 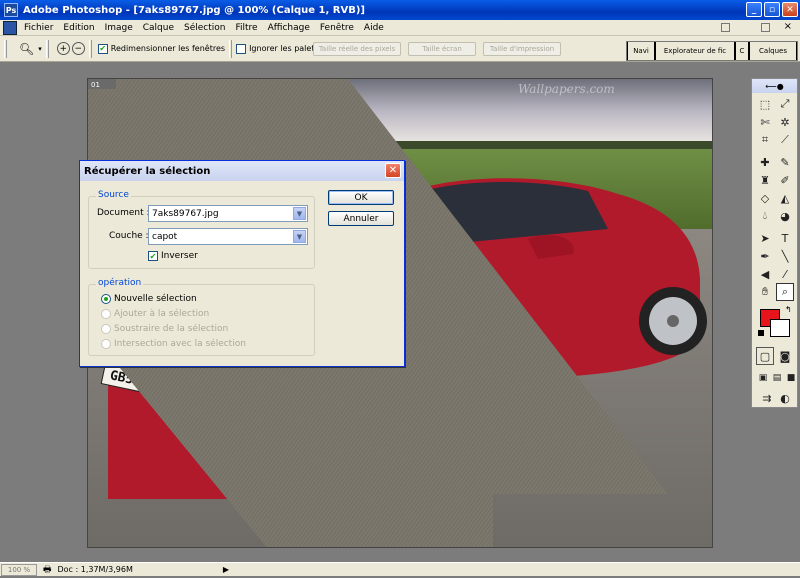 I want to click on quickmask-mode-icon: ◙, so click(x=785, y=356).